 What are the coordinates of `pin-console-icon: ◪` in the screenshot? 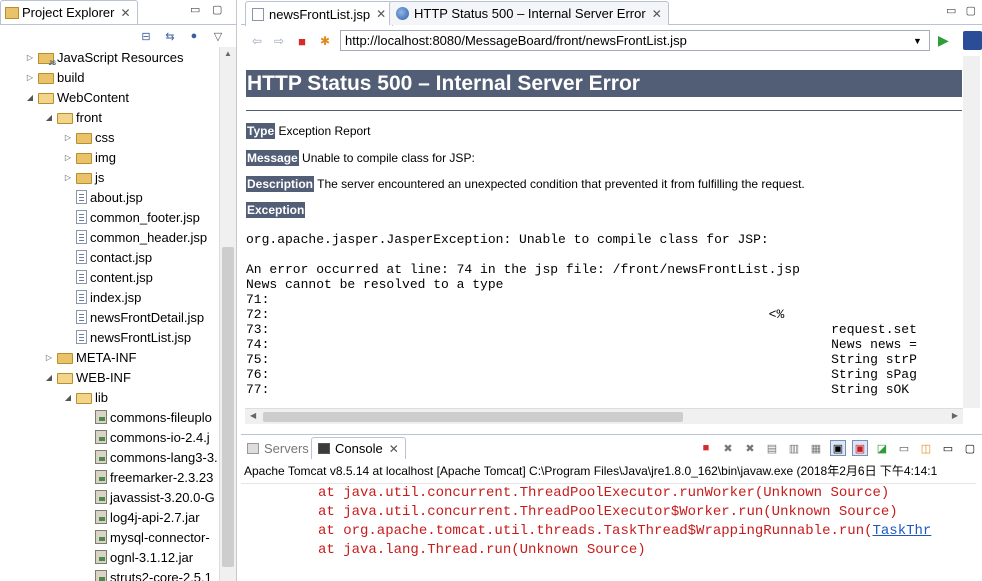 It's located at (882, 448).